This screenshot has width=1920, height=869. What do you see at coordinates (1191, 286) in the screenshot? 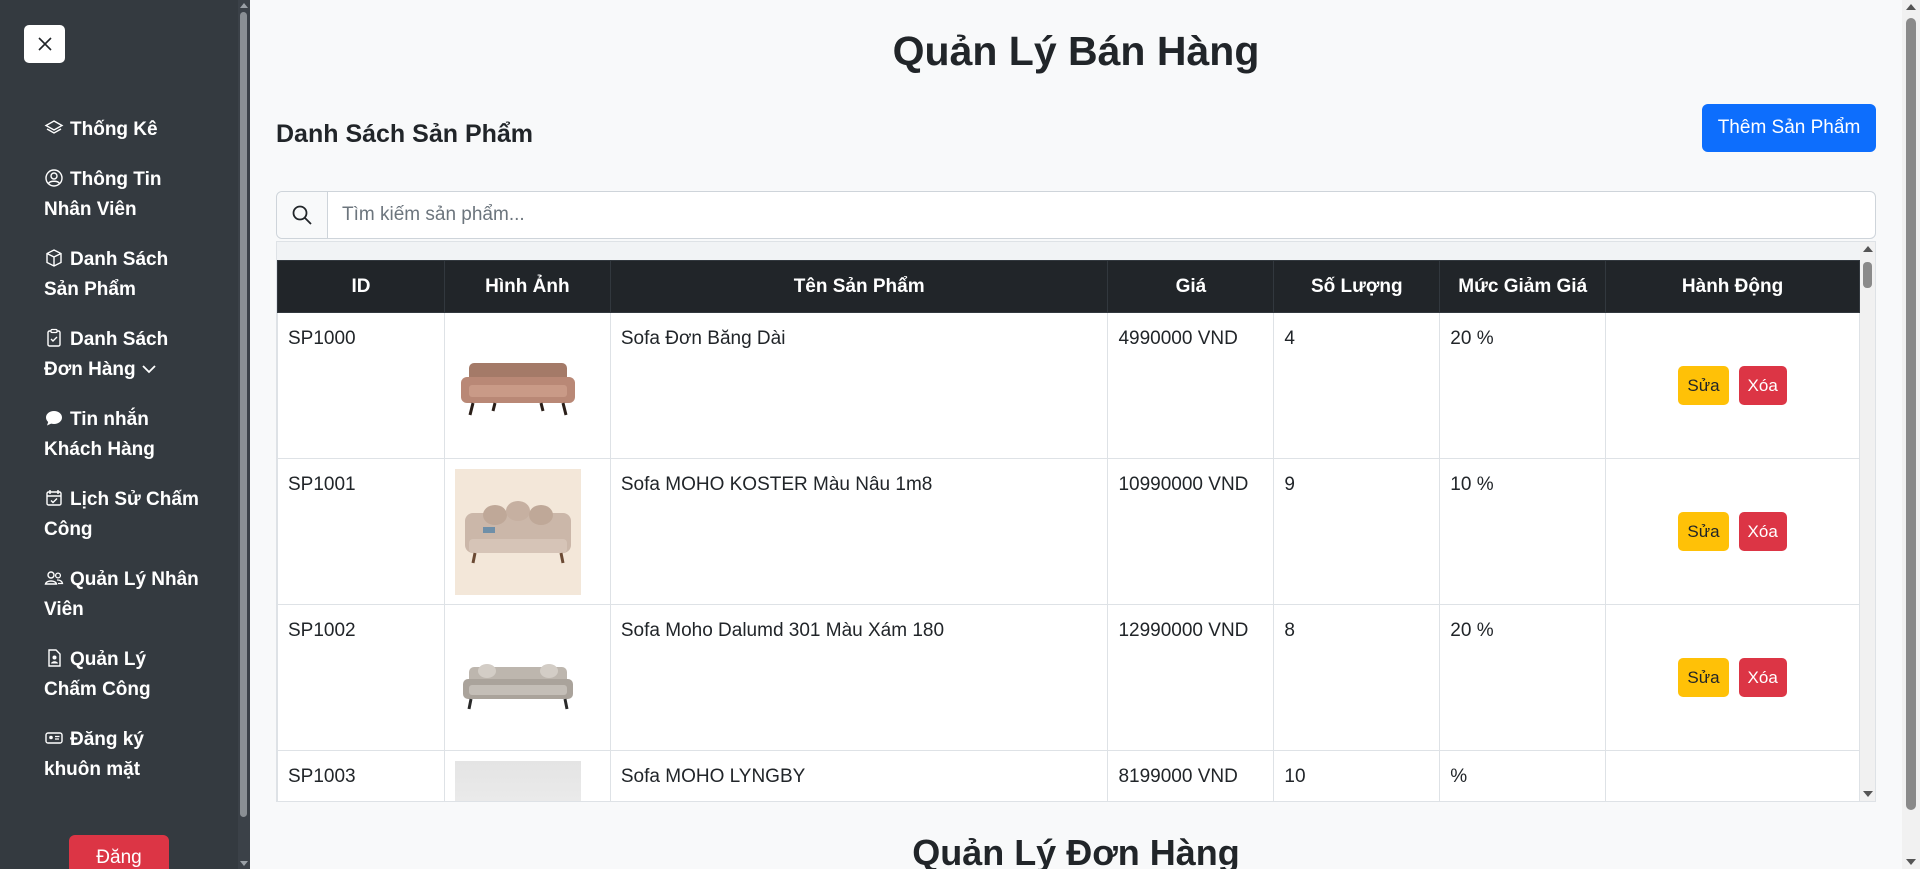
I see `header-price: Giá` at bounding box center [1191, 286].